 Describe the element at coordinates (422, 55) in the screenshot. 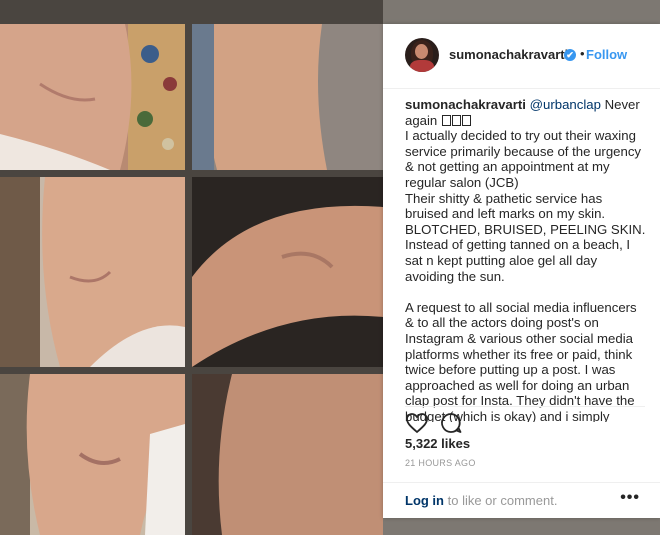

I see `avatar` at that location.